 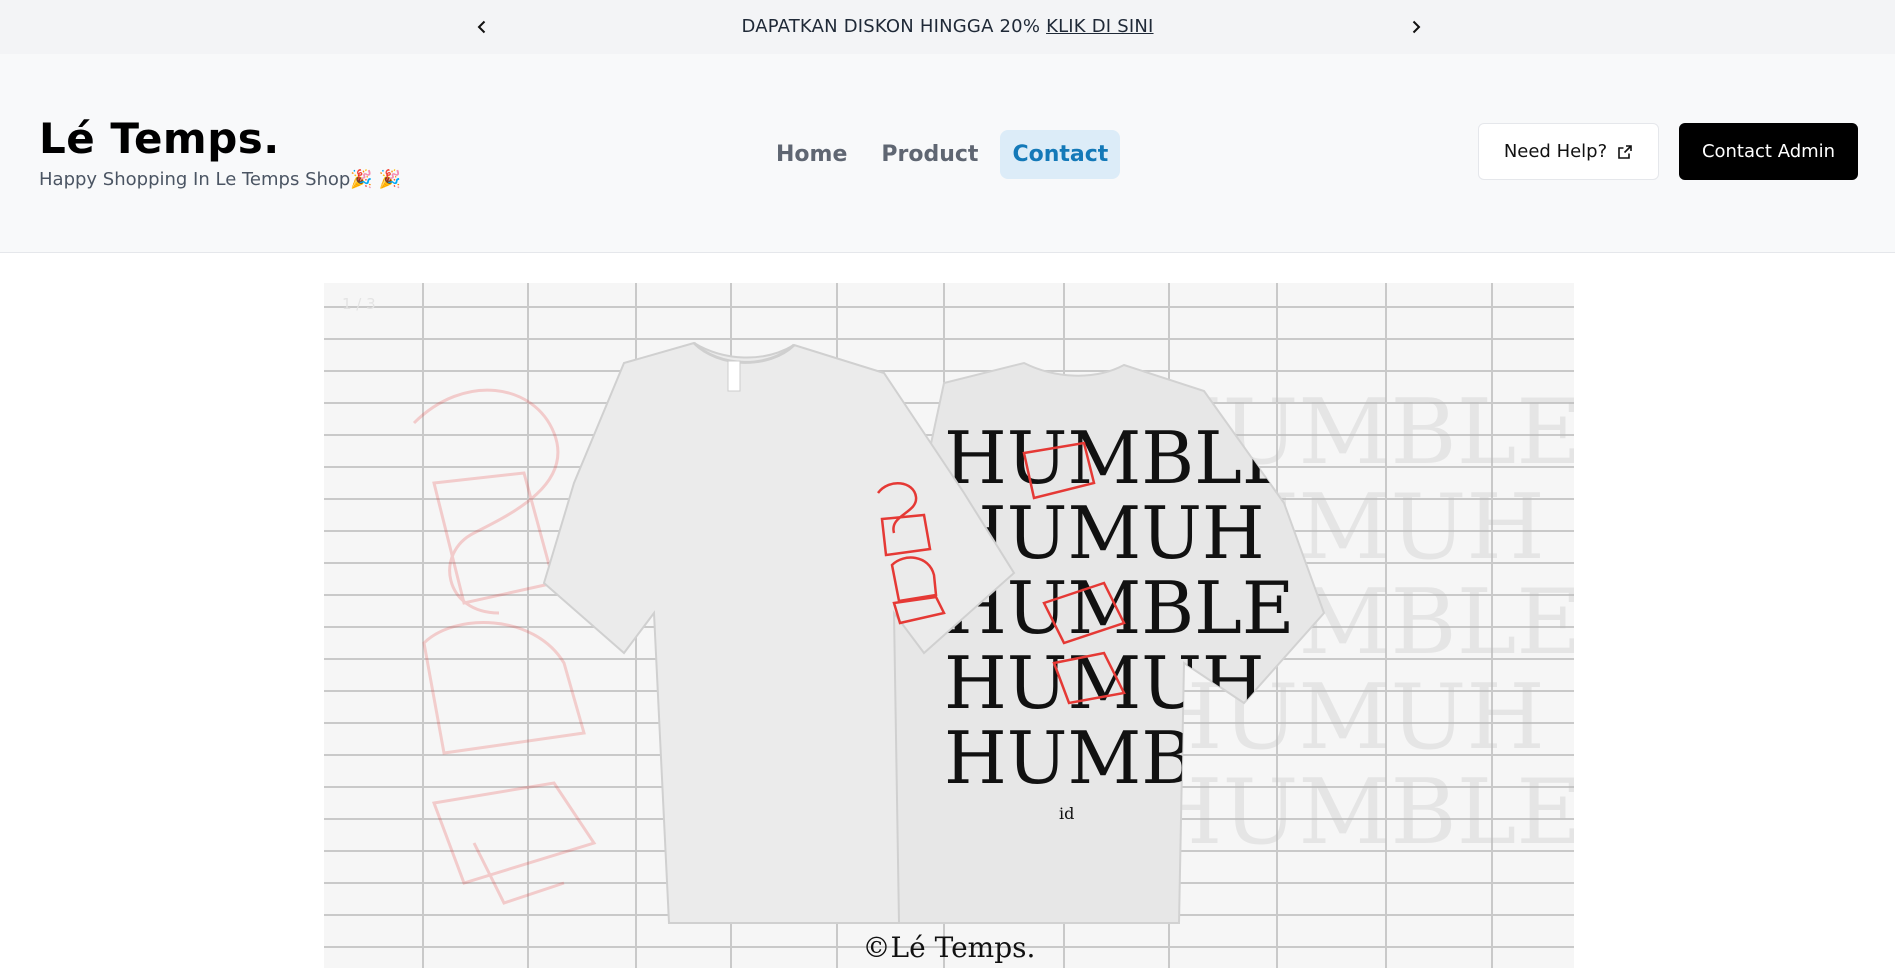 I want to click on nav-contact: Contact, so click(x=1060, y=154).